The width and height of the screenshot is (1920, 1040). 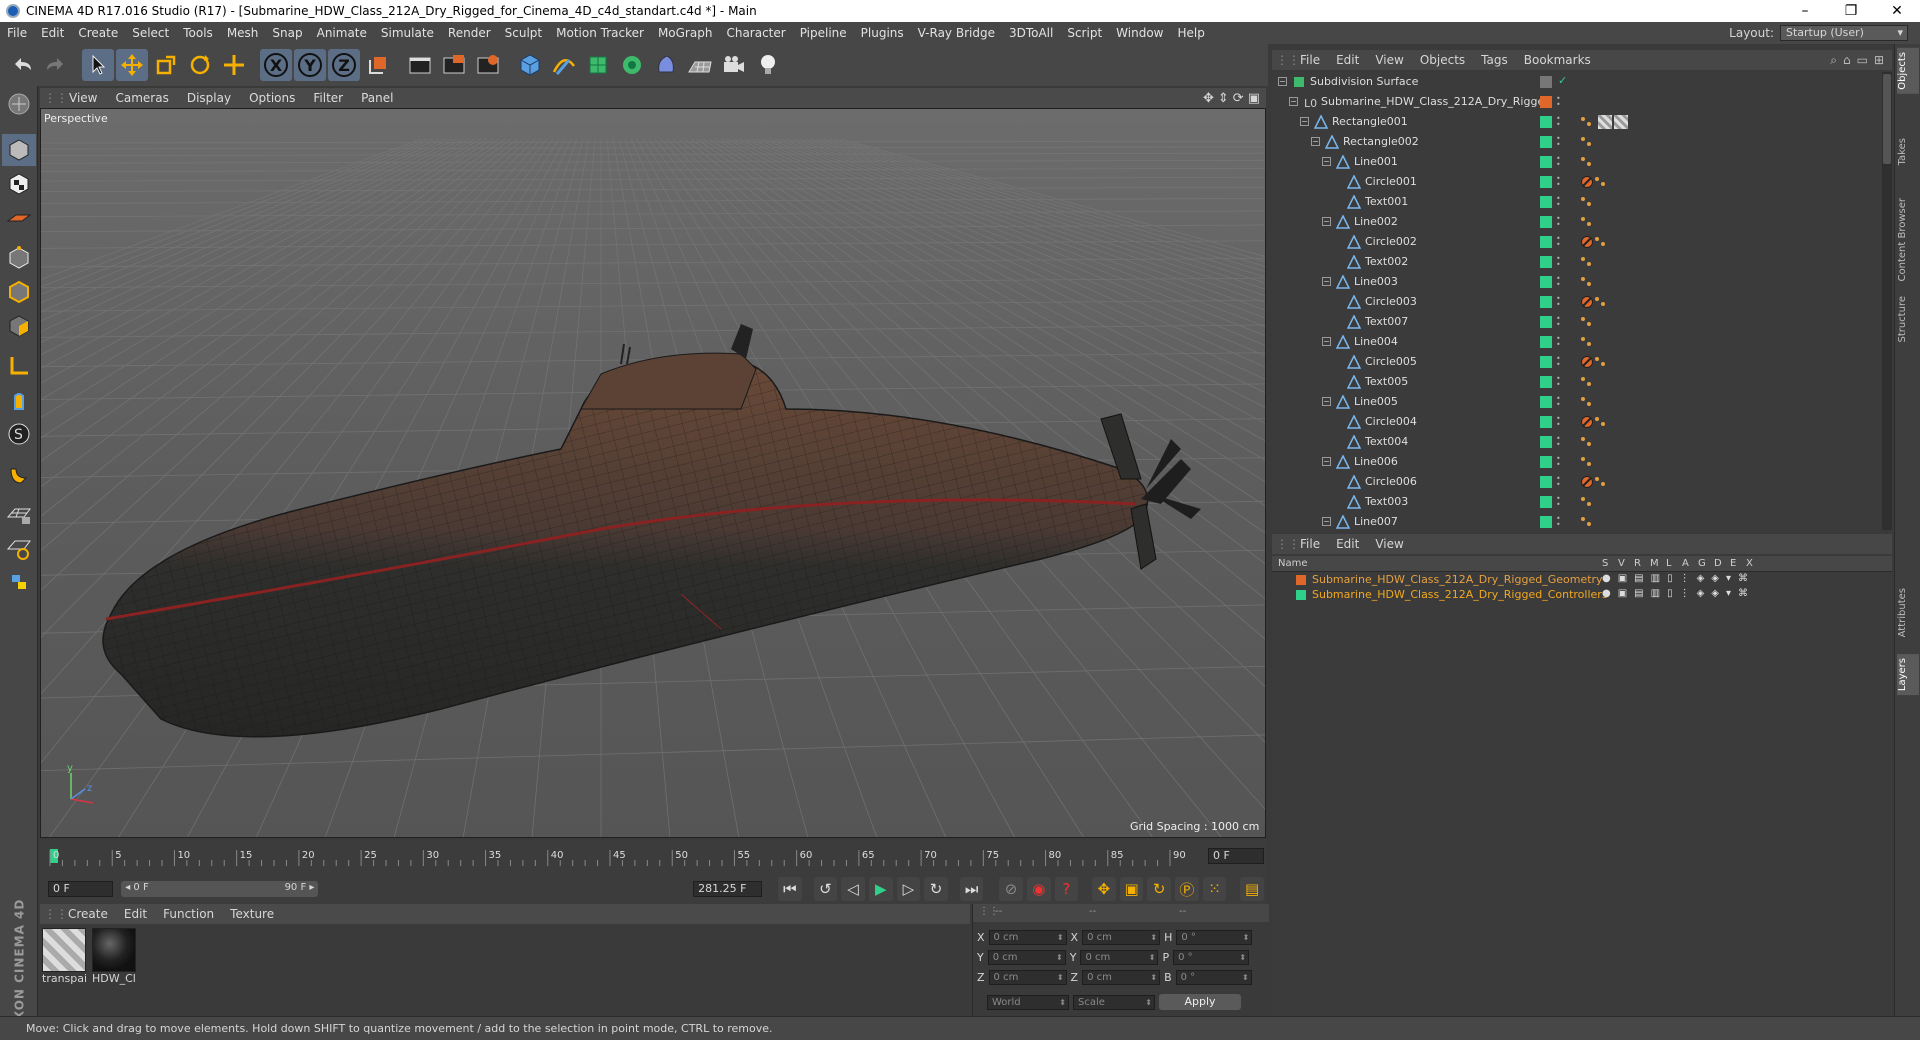 What do you see at coordinates (1026, 957) in the screenshot?
I see `pos-y-field: 0 cm` at bounding box center [1026, 957].